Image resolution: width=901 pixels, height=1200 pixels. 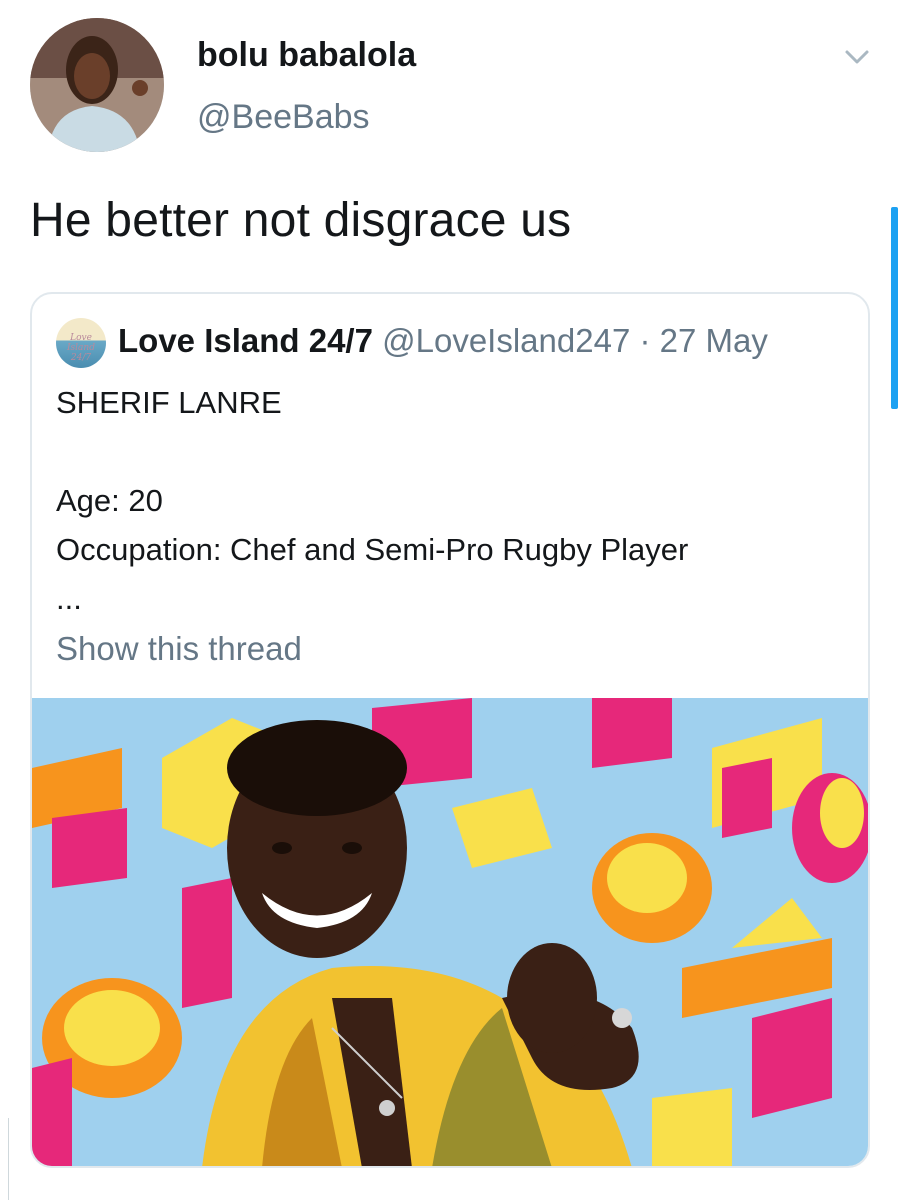 I want to click on author-handle: @BeeBabs, so click(x=283, y=117).